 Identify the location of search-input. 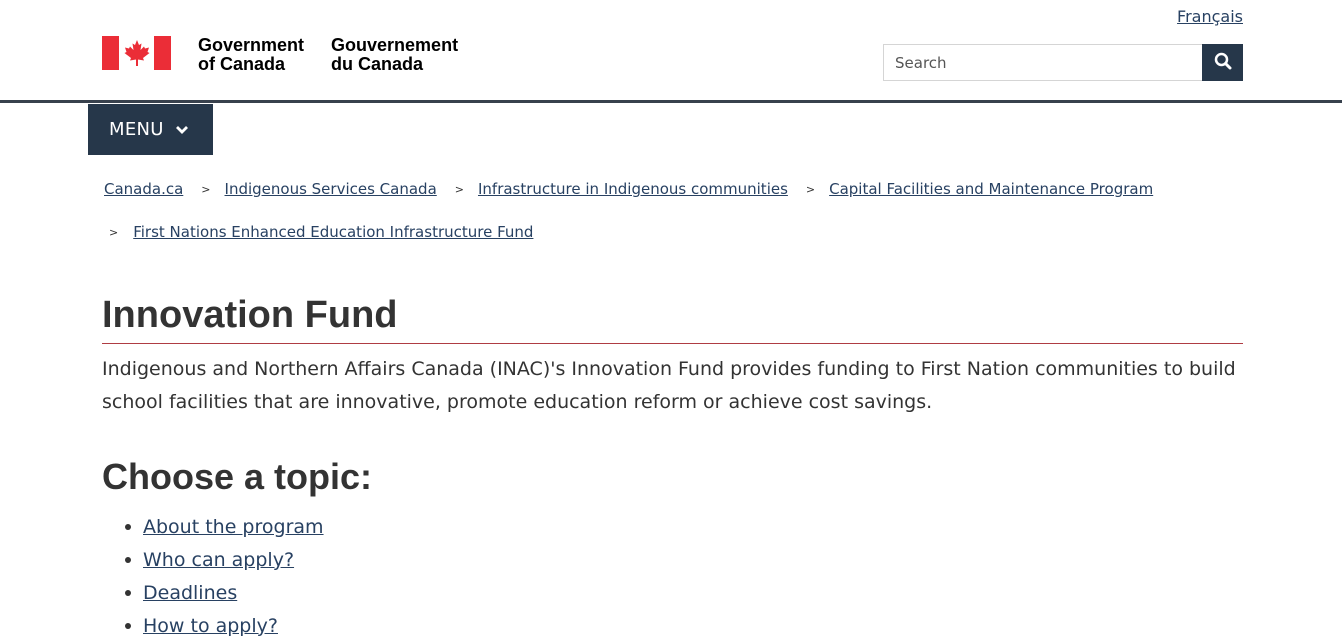
(1042, 62).